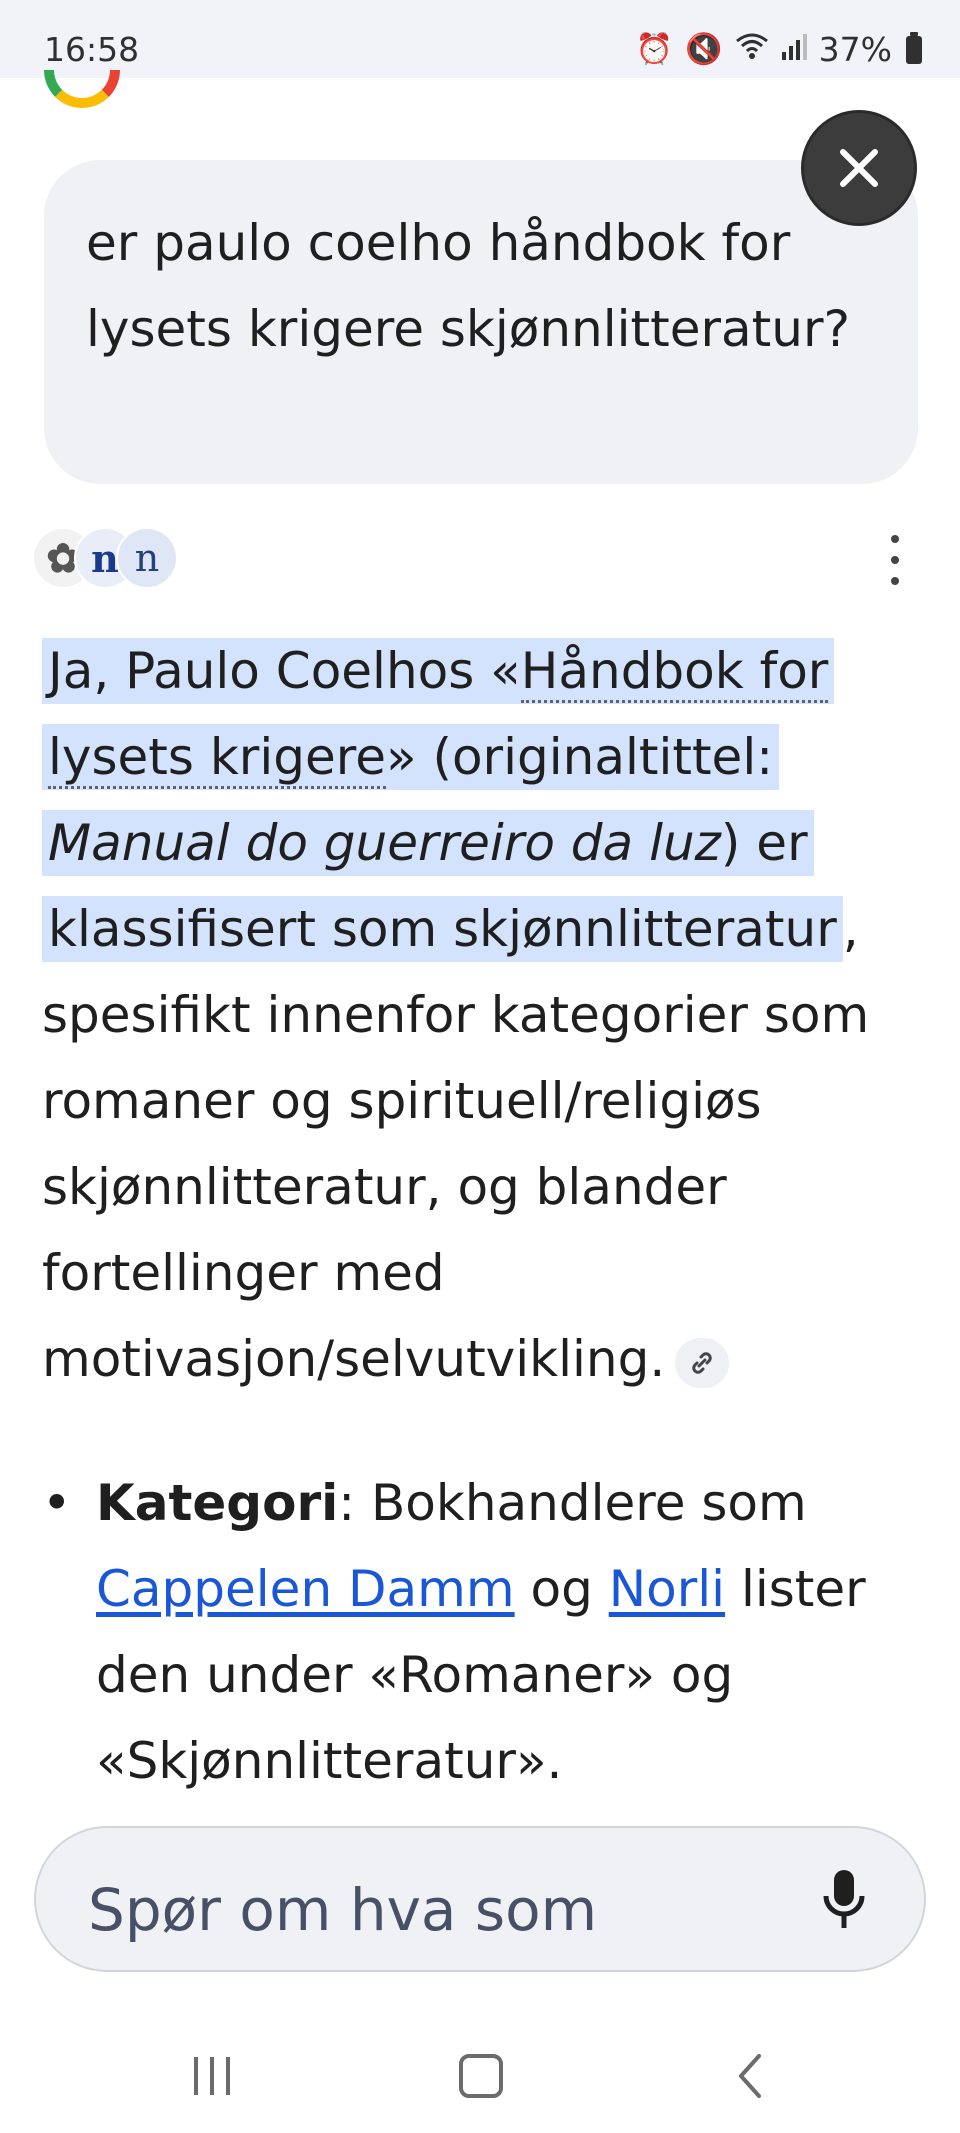  I want to click on link-icon, so click(702, 1362).